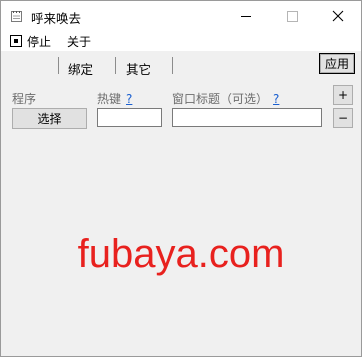 The width and height of the screenshot is (362, 357). What do you see at coordinates (181, 16) in the screenshot?
I see `title-bar: 呼来唤去` at bounding box center [181, 16].